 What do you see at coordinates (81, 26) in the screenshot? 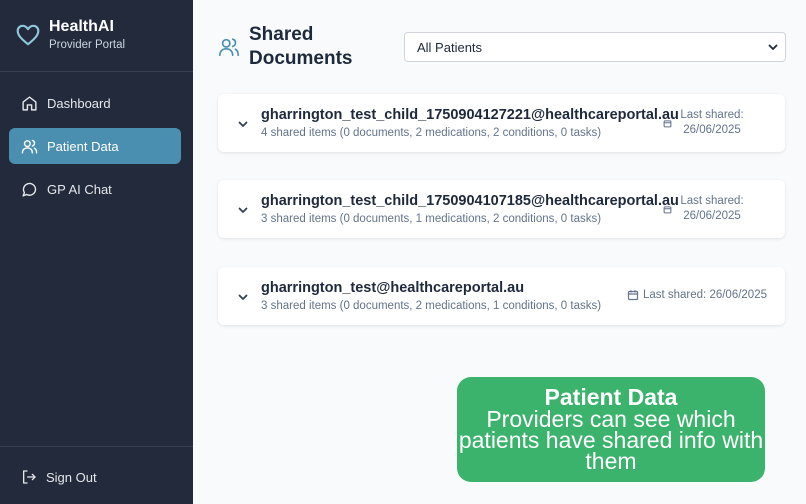
I see `brand-name: HealthAI` at bounding box center [81, 26].